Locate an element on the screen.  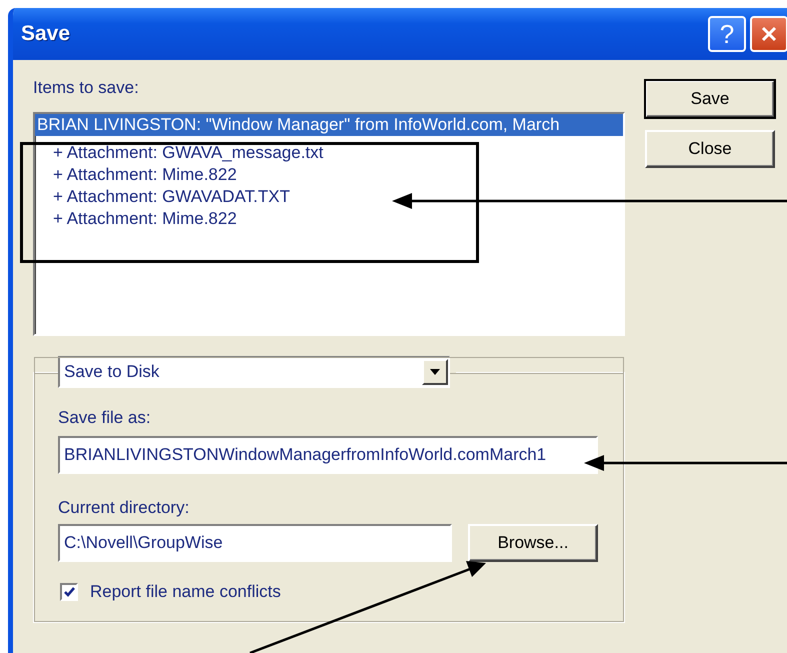
checkbox-label: Report file name conflicts is located at coordinates (185, 592).